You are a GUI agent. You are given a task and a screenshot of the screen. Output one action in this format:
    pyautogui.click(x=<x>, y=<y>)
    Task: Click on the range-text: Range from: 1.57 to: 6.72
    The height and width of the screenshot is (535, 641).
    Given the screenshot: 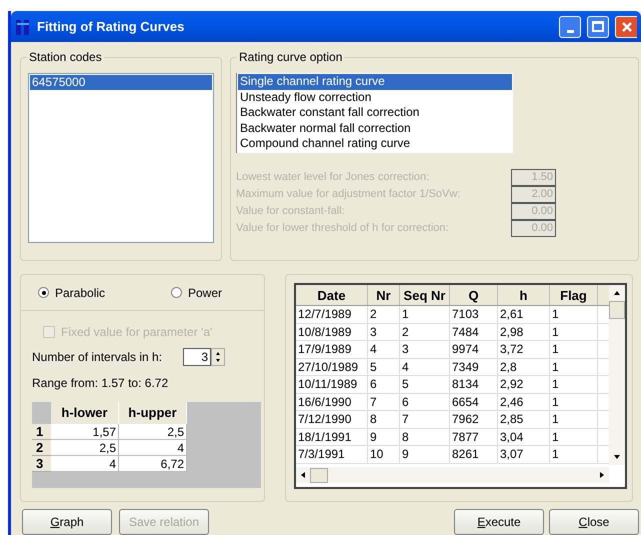 What is the action you would take?
    pyautogui.click(x=101, y=383)
    